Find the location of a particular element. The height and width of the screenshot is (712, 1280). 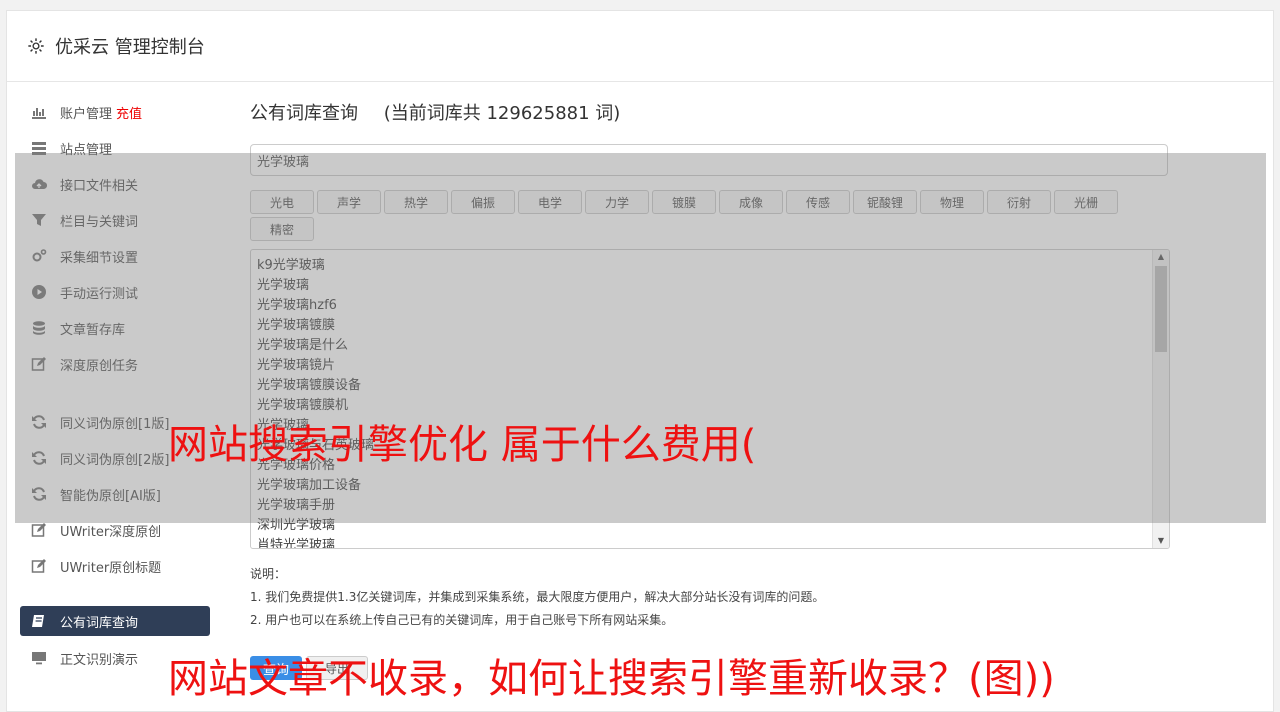

page-title-text: 公有词库查询 is located at coordinates (304, 113).